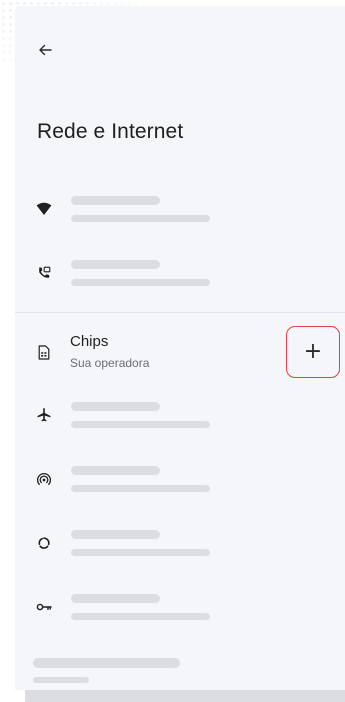 The width and height of the screenshot is (345, 702). What do you see at coordinates (185, 696) in the screenshot?
I see `panel-bottom-edge` at bounding box center [185, 696].